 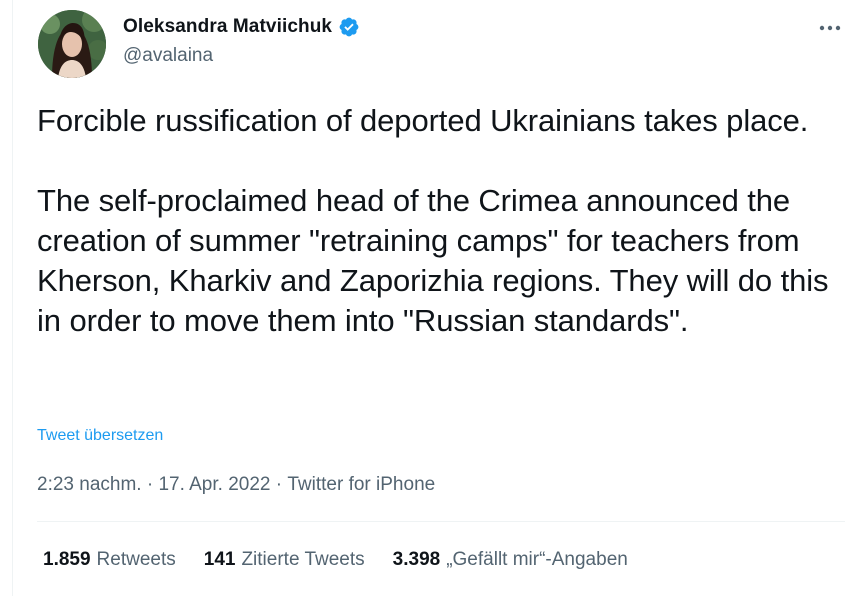 I want to click on more-options-icon, so click(x=830, y=28).